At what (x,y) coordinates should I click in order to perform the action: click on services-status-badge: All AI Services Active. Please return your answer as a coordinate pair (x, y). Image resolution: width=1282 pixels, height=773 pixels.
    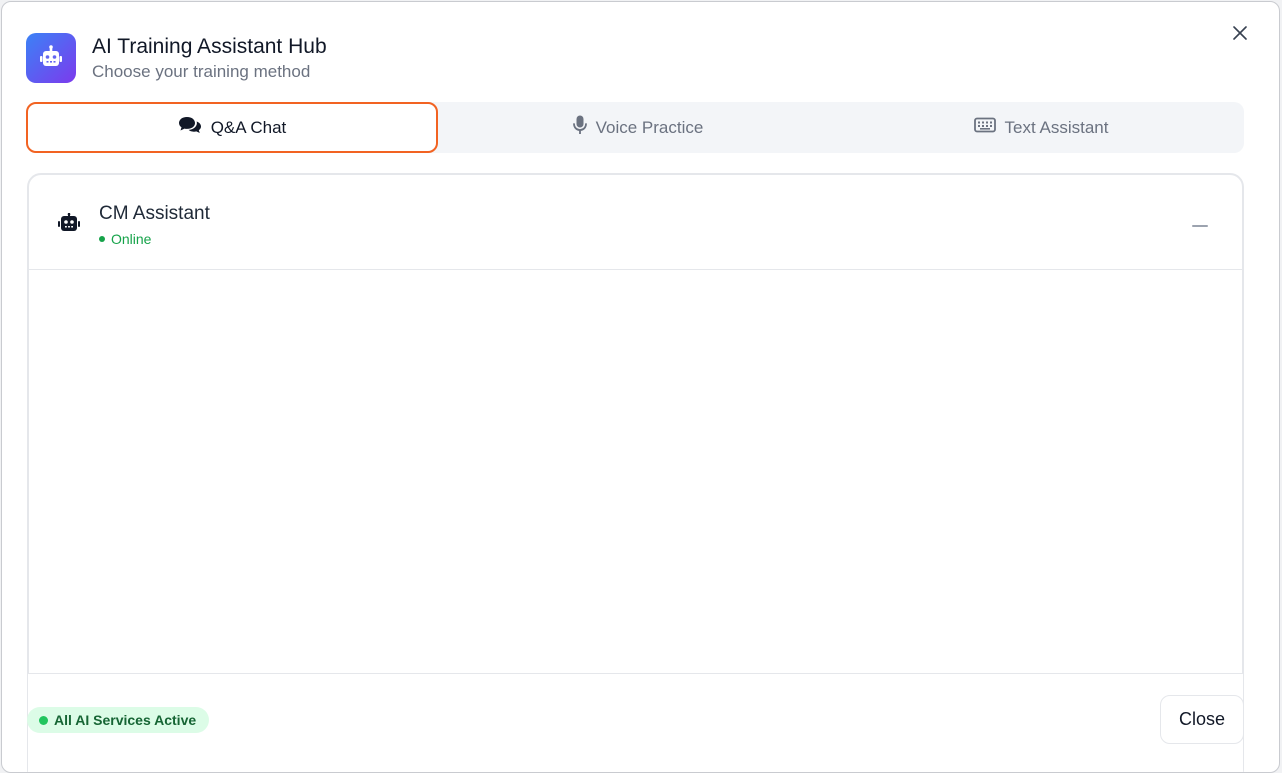
    Looking at the image, I should click on (118, 720).